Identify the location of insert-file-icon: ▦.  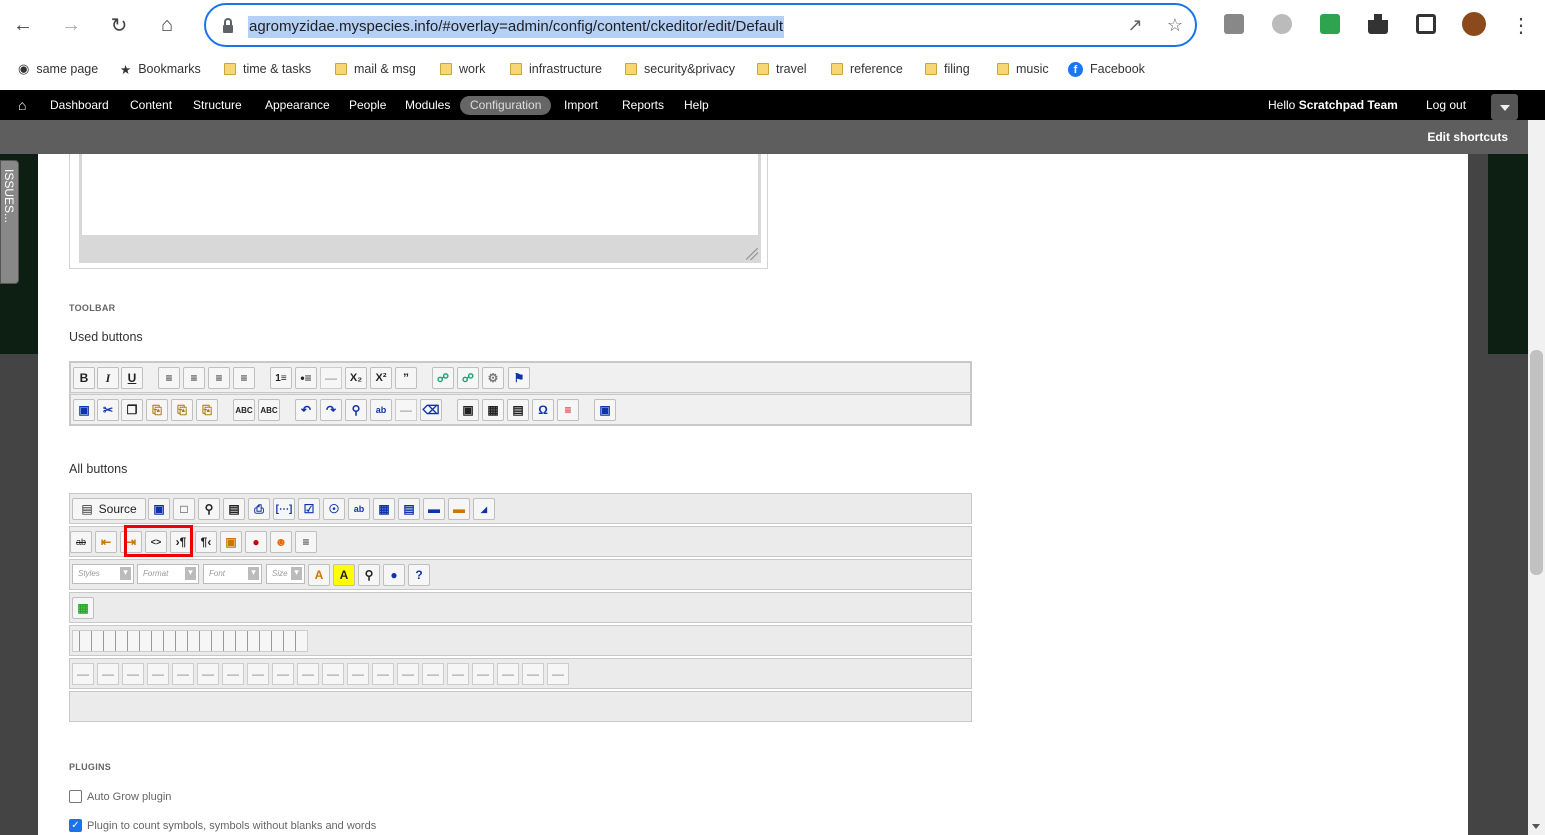
(83, 608).